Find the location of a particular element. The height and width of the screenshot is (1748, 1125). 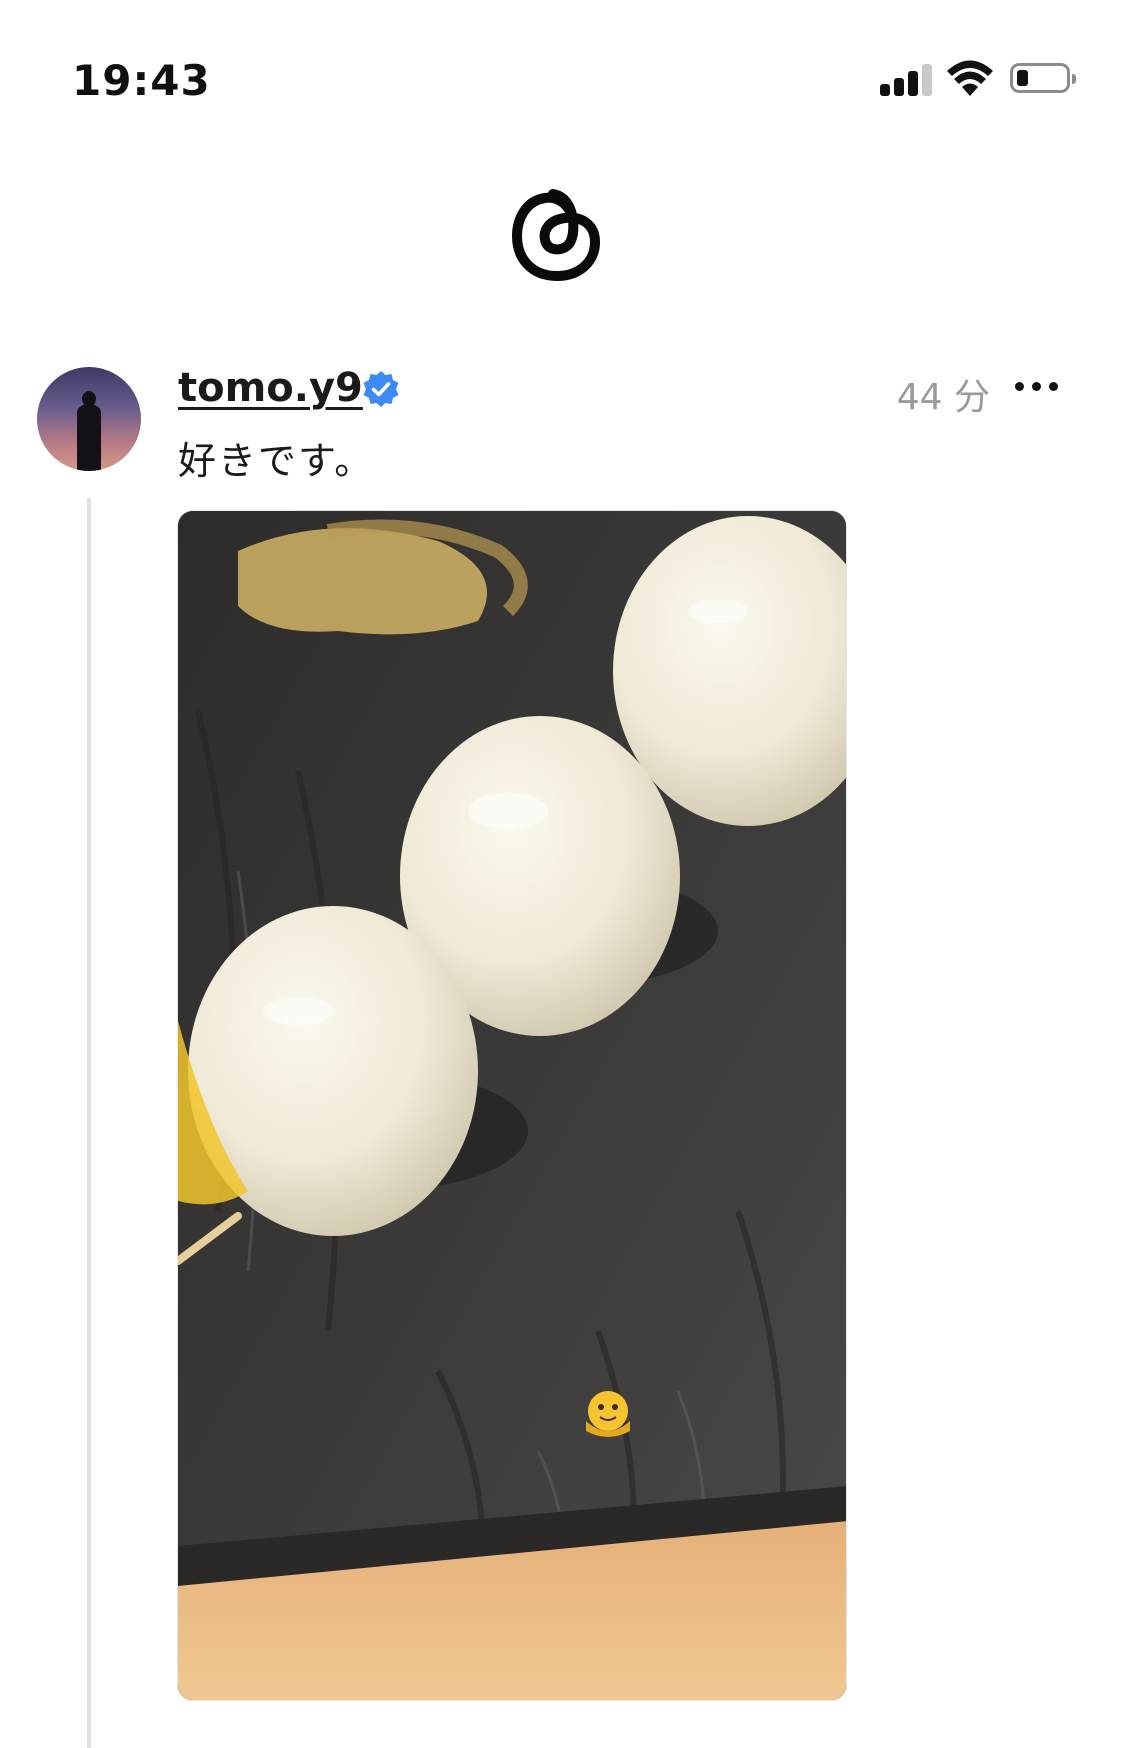

more-horizontal-icon is located at coordinates (1019, 386).